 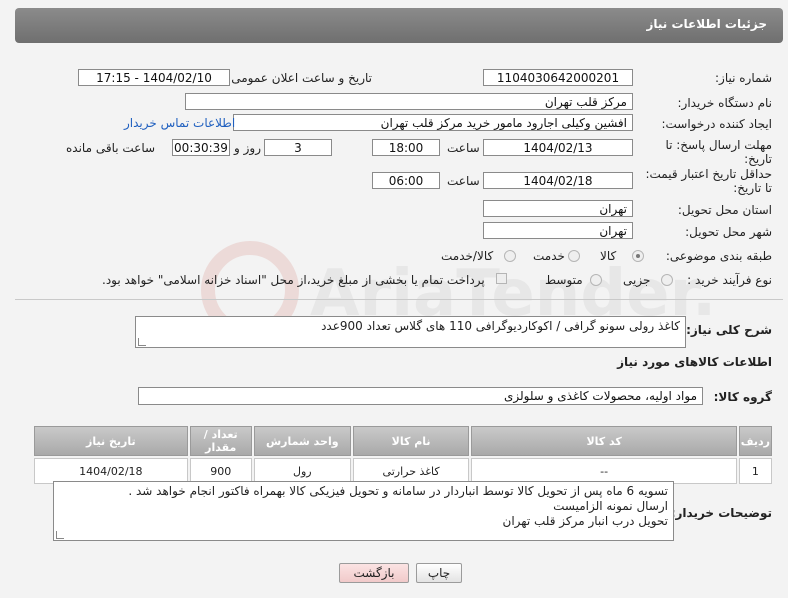 I want to click on process-label: نوع فرآیند خرید :, so click(x=729, y=280).